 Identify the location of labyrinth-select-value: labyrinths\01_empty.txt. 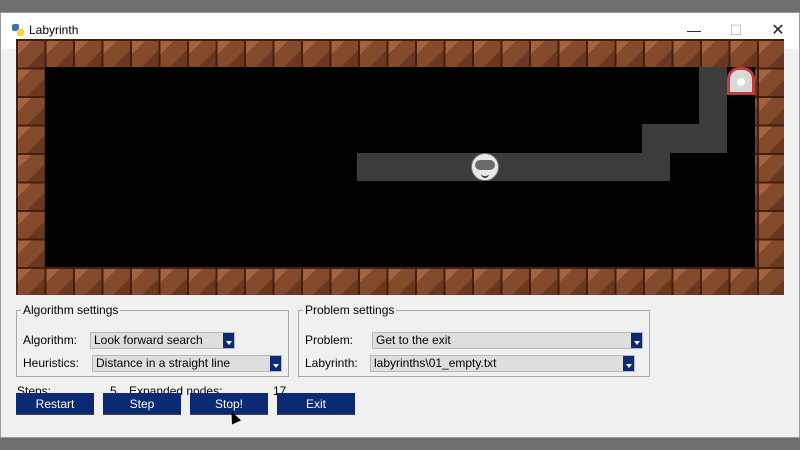
(435, 363).